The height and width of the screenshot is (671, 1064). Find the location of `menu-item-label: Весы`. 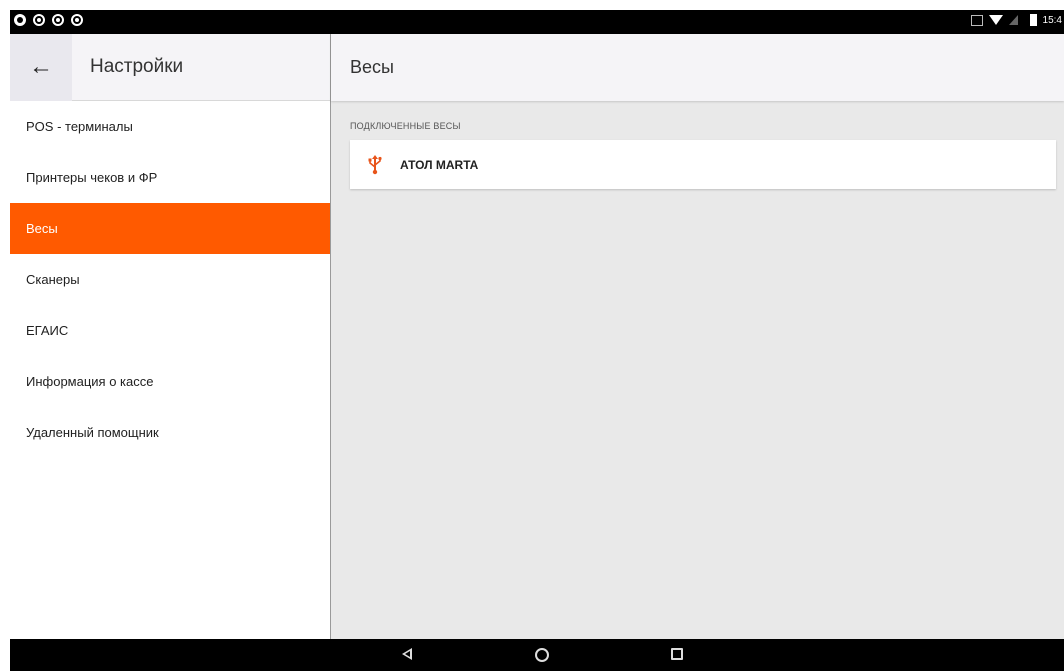

menu-item-label: Весы is located at coordinates (42, 228).